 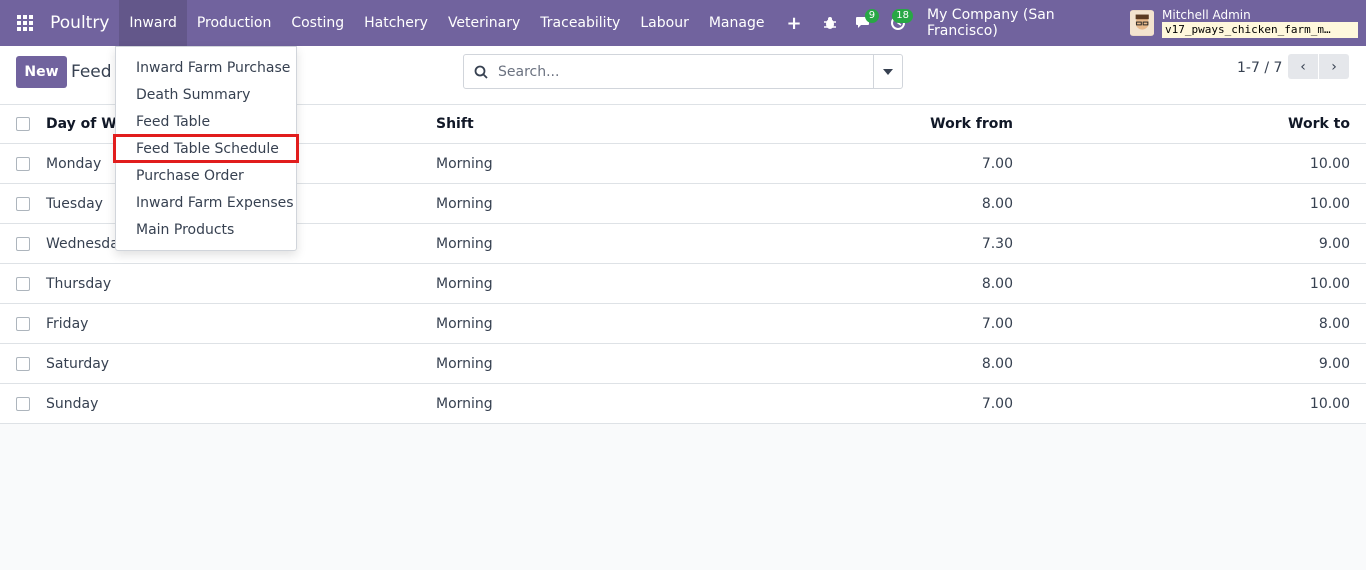 I want to click on menu-item-purchase-order: Purchase Order, so click(x=206, y=175).